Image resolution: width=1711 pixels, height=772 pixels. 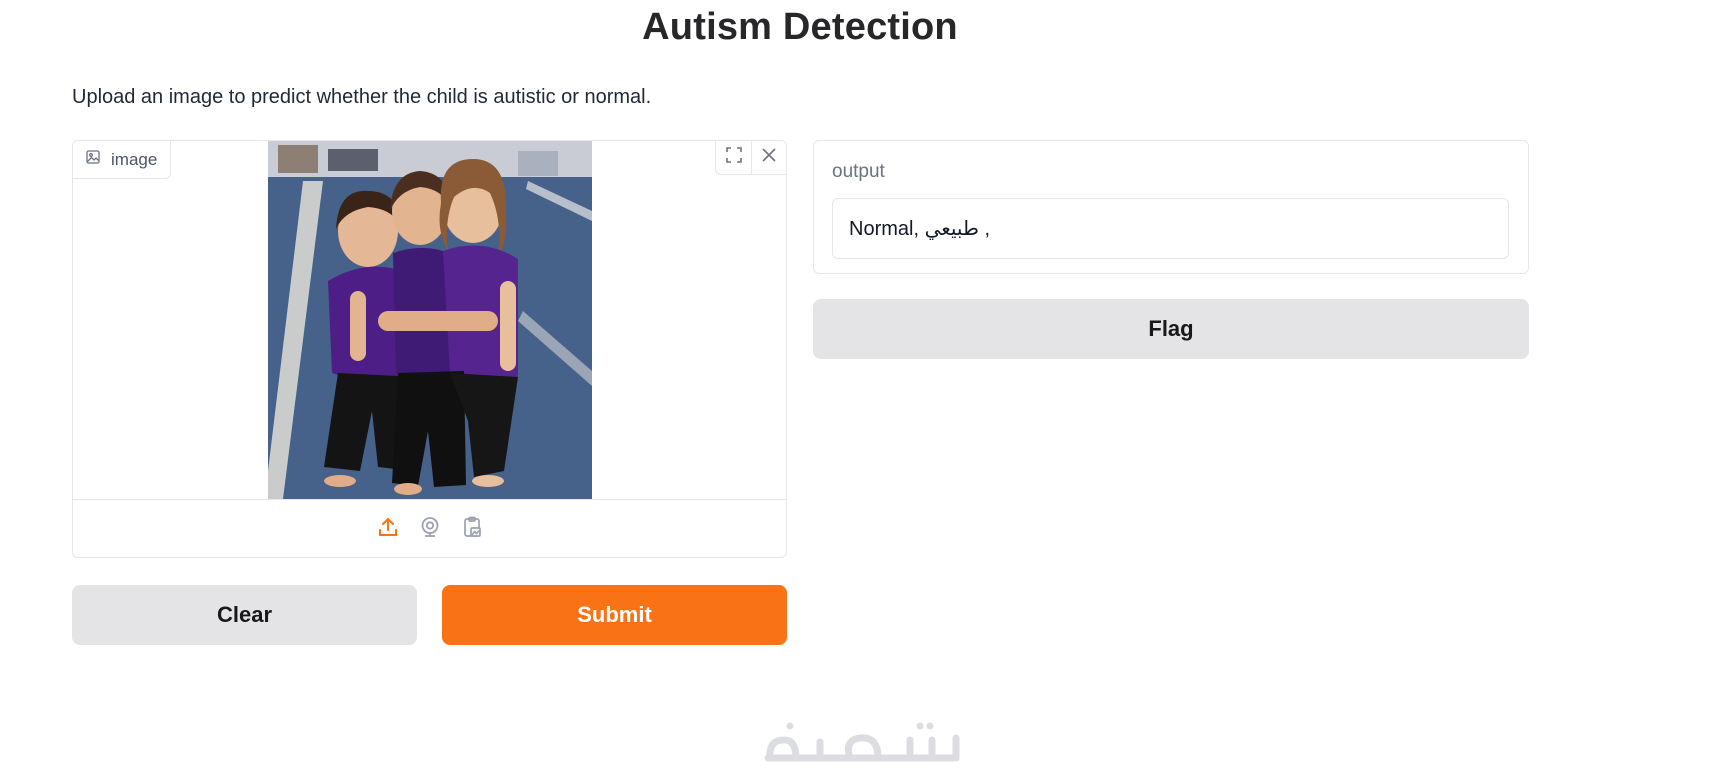 I want to click on image-corner-tools, so click(x=750, y=158).